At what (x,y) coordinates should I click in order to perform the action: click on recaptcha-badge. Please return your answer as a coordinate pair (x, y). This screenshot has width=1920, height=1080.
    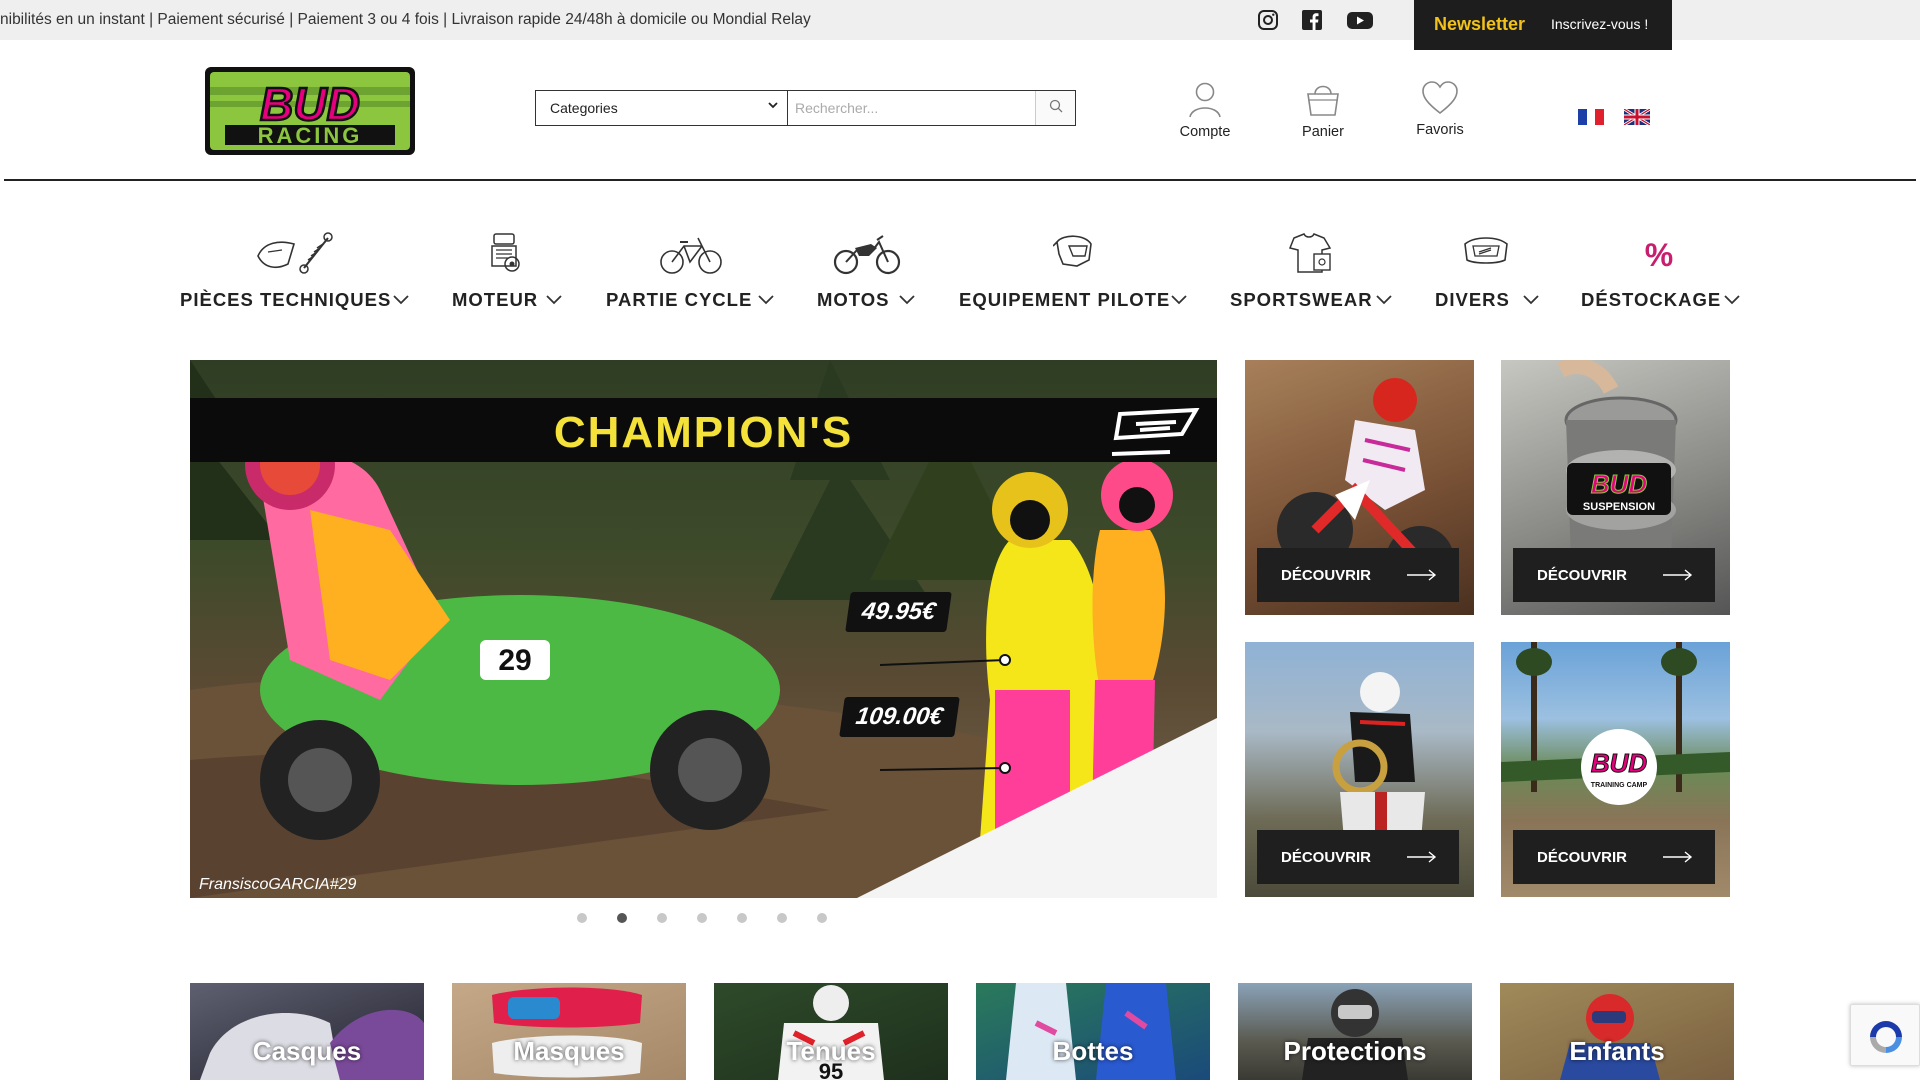
    Looking at the image, I should click on (1885, 1035).